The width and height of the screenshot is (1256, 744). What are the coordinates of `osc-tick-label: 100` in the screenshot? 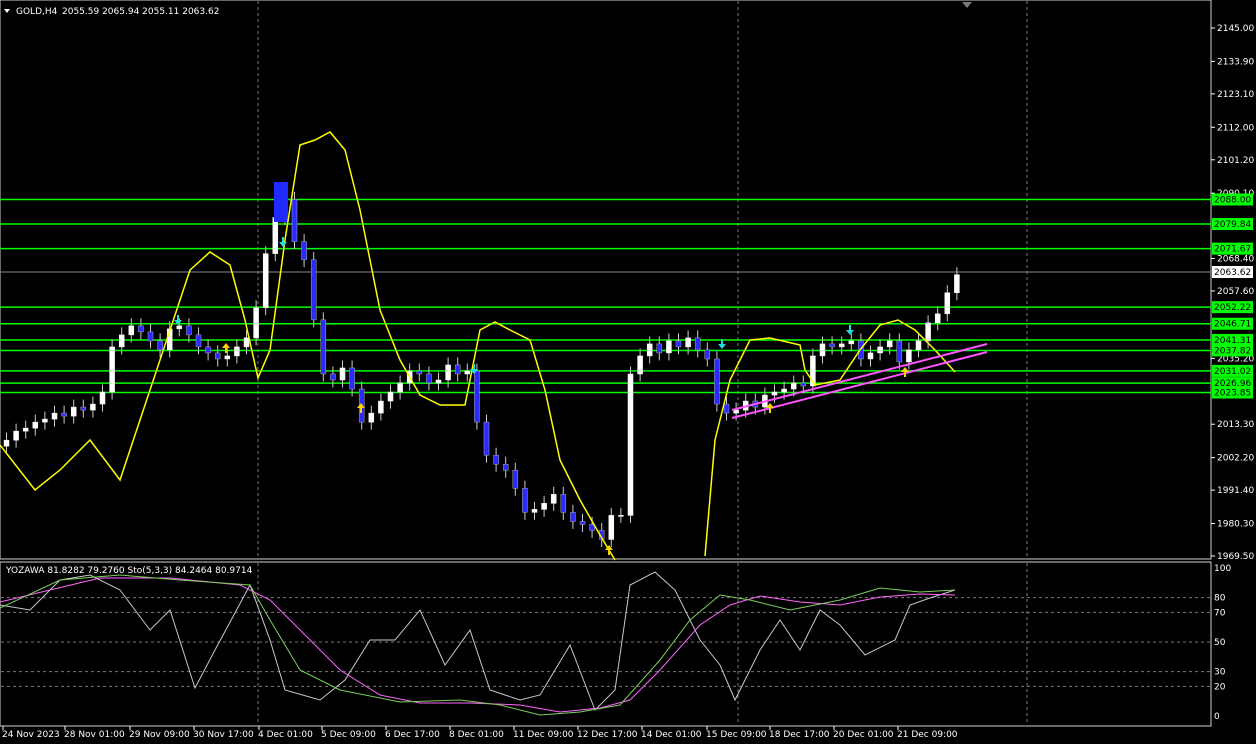 It's located at (1222, 569).